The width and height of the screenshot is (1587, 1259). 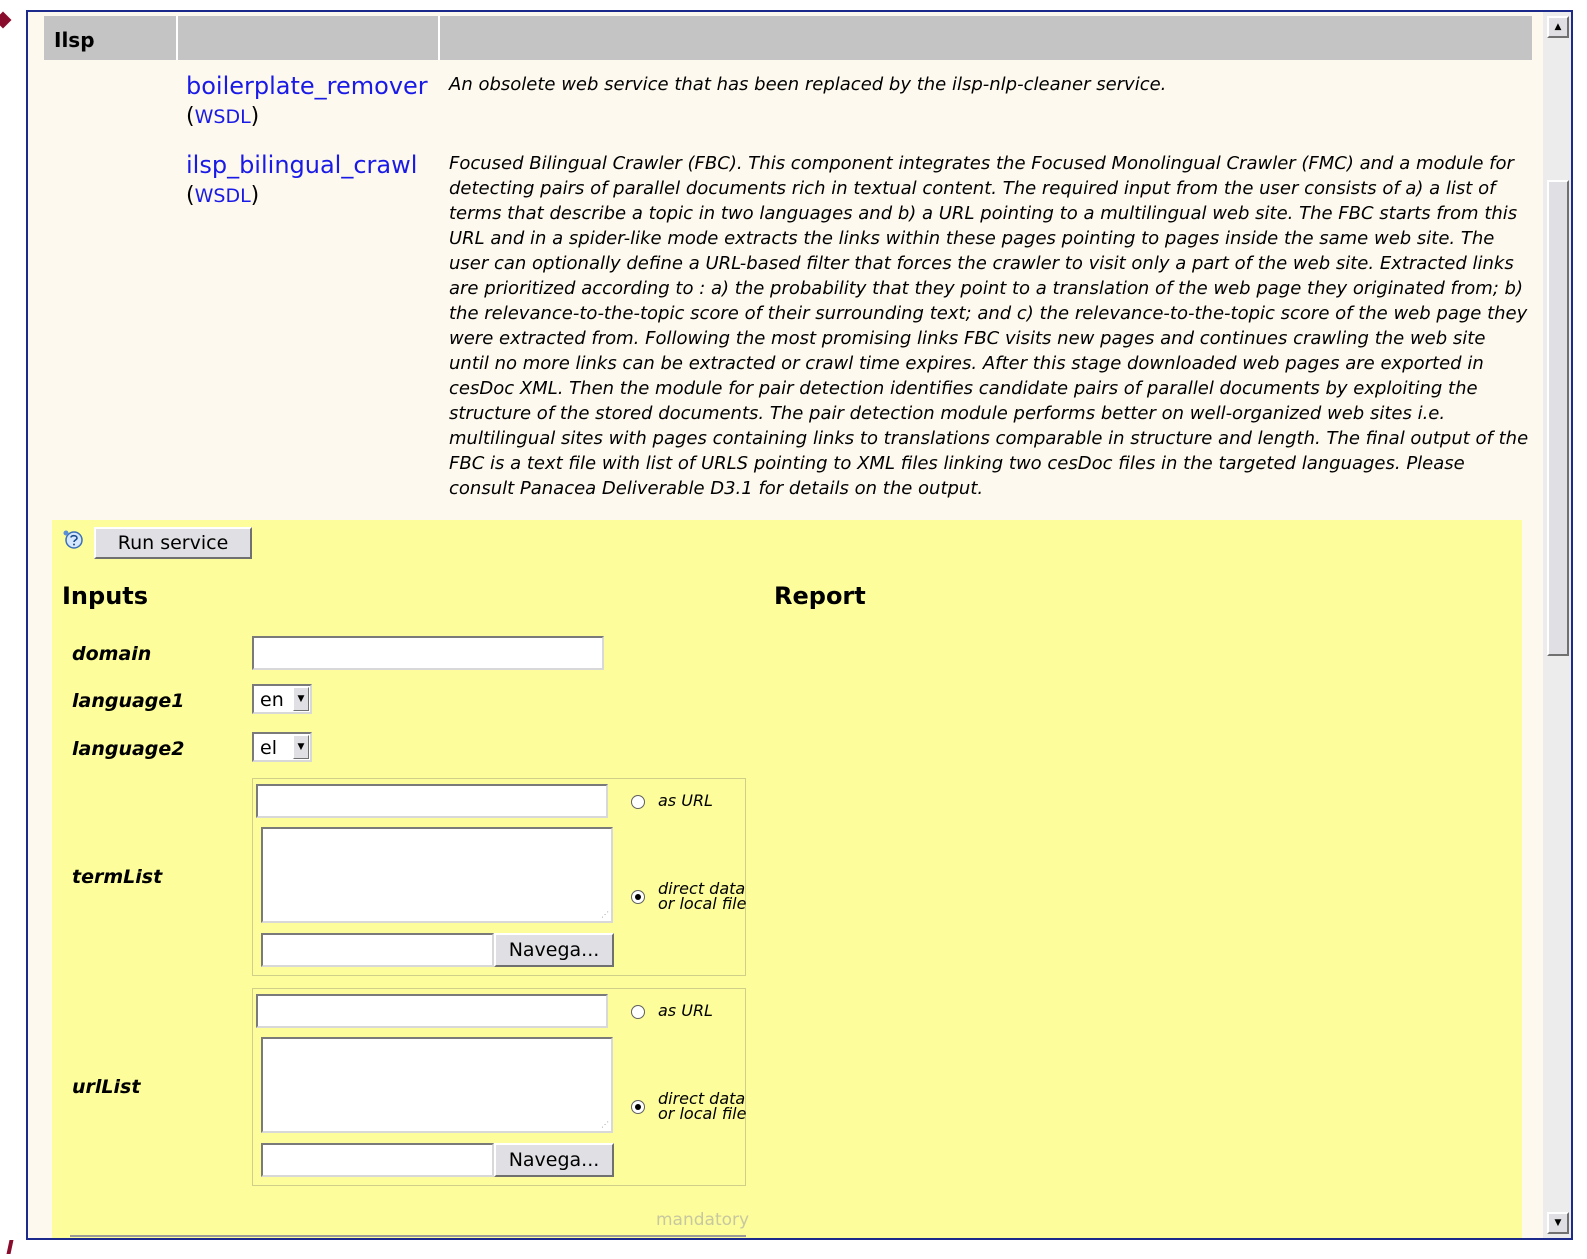 I want to click on urllist-label: urlList, so click(x=106, y=1087).